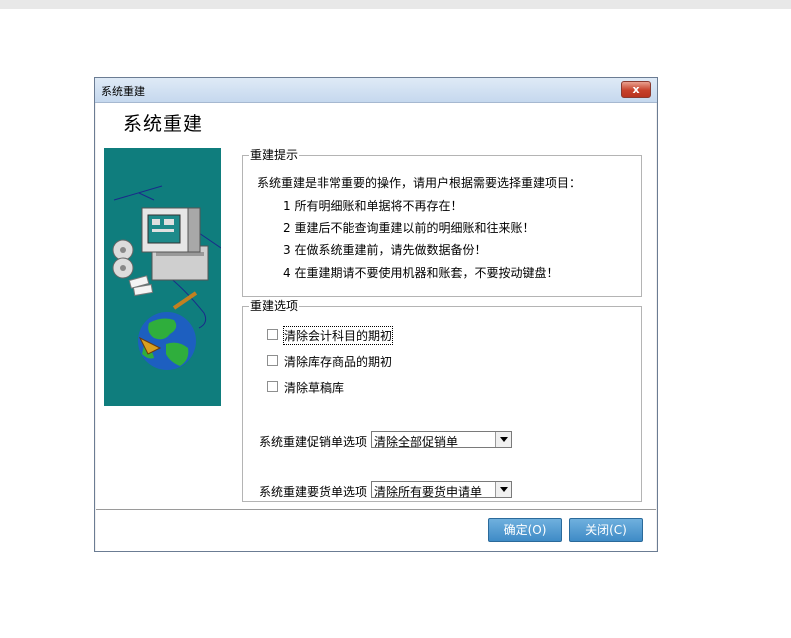 This screenshot has width=791, height=638. I want to click on tip-item: 4 在重建期请不要使用机器和账套，不要按动键盘！, so click(421, 273).